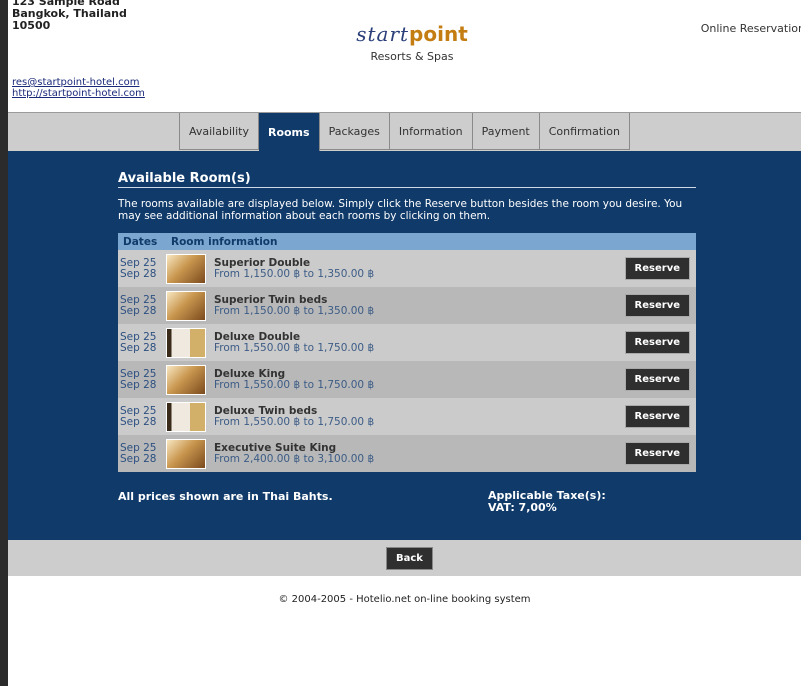 The height and width of the screenshot is (686, 801). I want to click on prices-note: All prices shown are in Thai Bahts., so click(225, 496).